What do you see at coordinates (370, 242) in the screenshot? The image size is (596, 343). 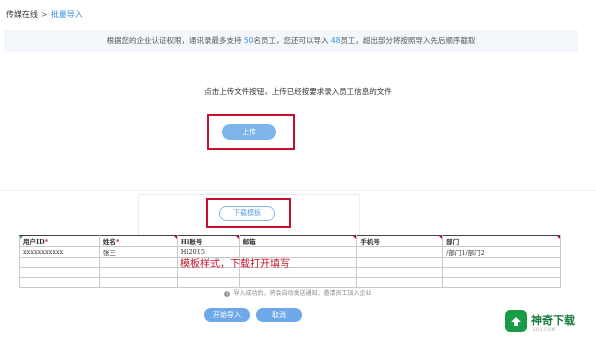 I see `header-label: 手机号` at bounding box center [370, 242].